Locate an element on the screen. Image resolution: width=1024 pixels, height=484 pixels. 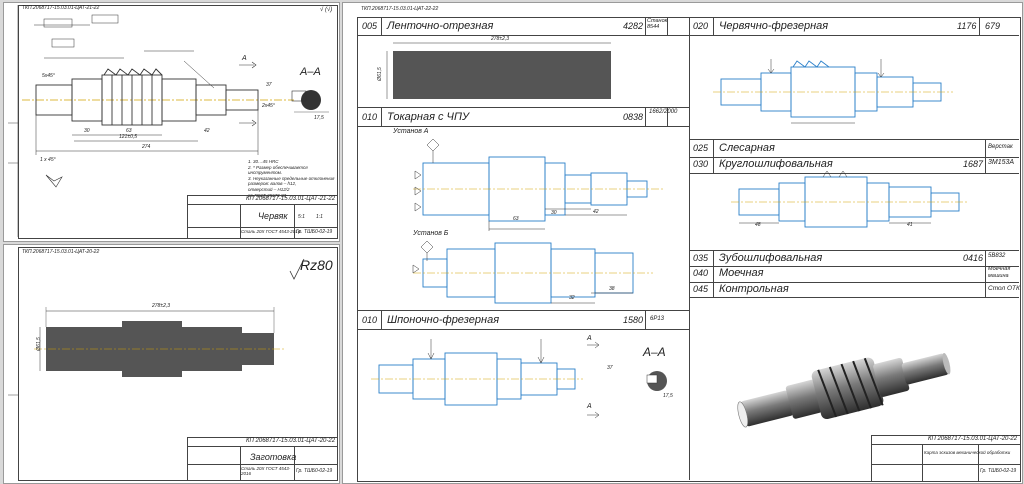
dim-chamfer-a: 5x45° is located at coordinates (48, 76).